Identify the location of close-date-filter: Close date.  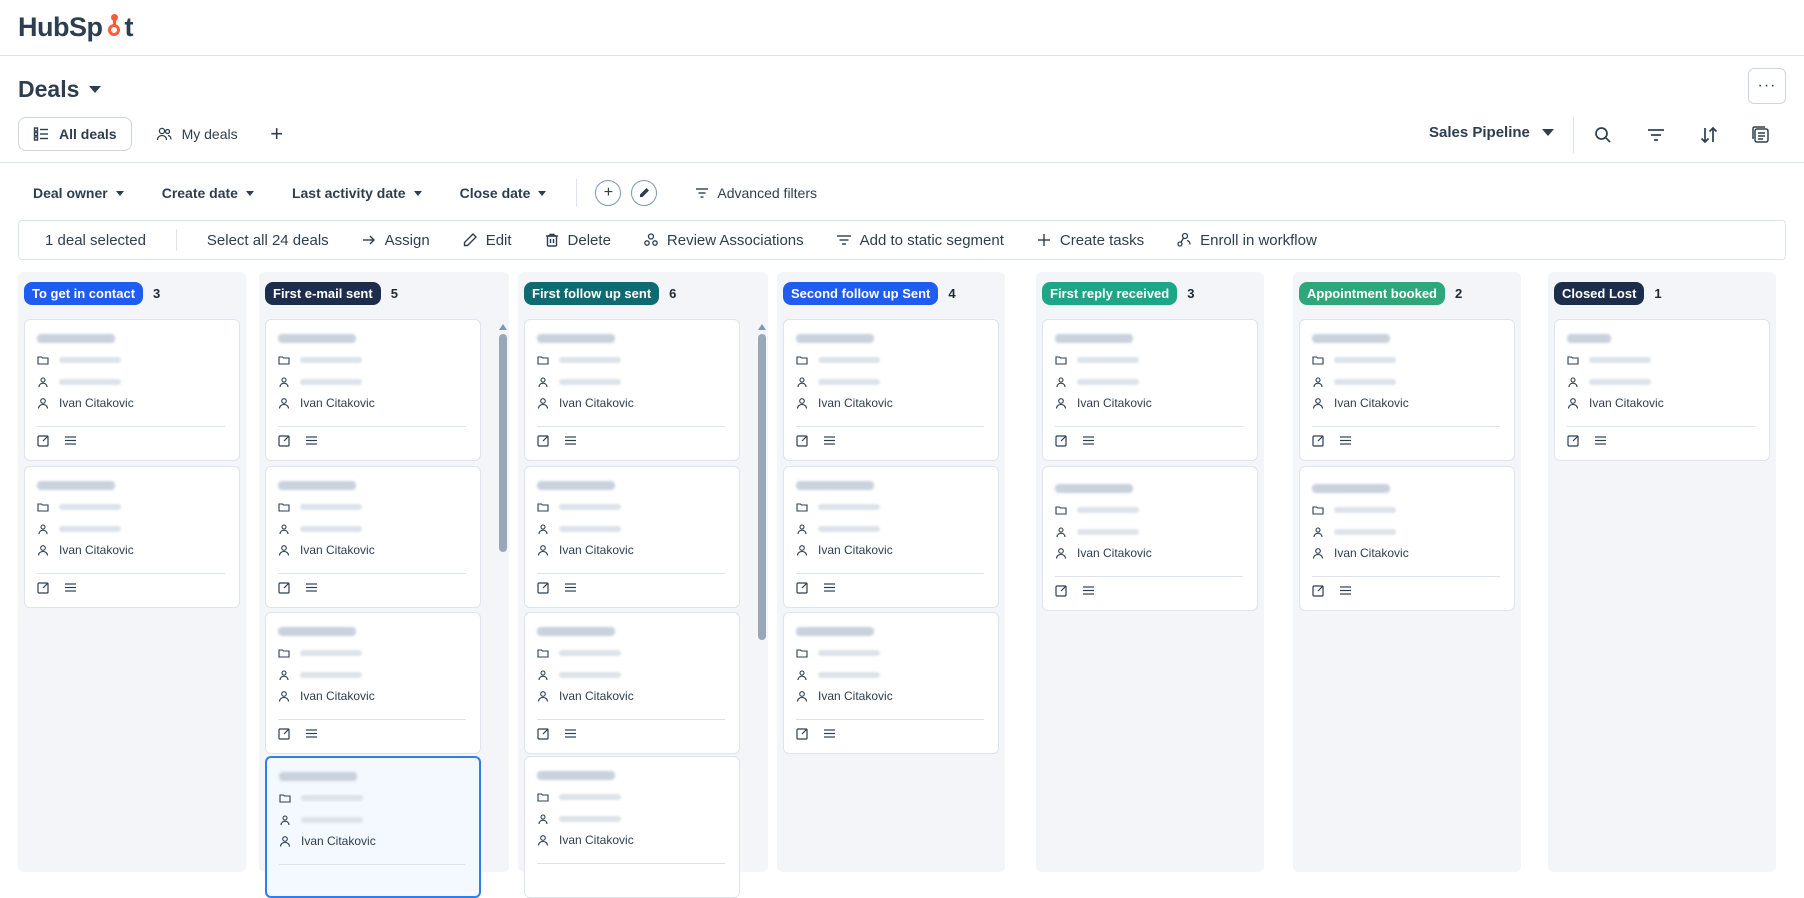
(503, 193).